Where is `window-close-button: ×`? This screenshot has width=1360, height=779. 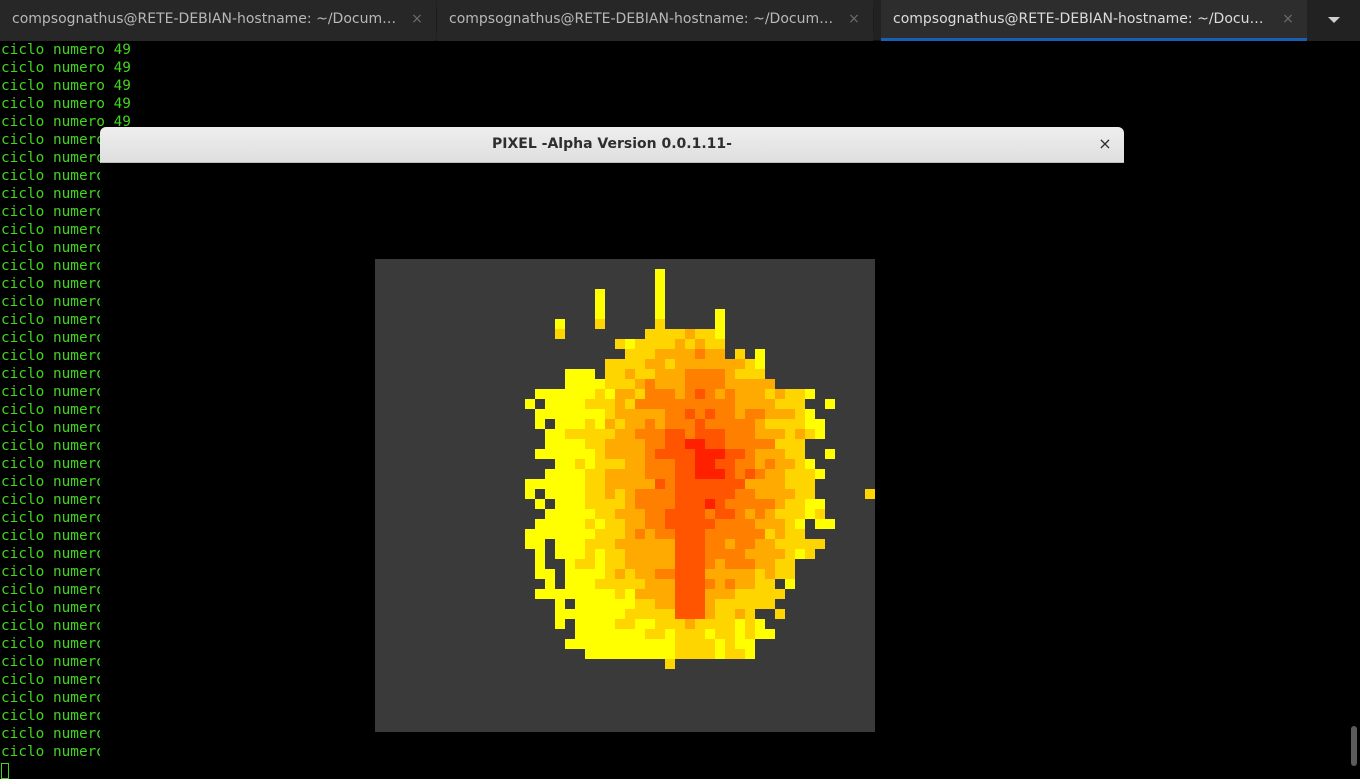
window-close-button: × is located at coordinates (1105, 144).